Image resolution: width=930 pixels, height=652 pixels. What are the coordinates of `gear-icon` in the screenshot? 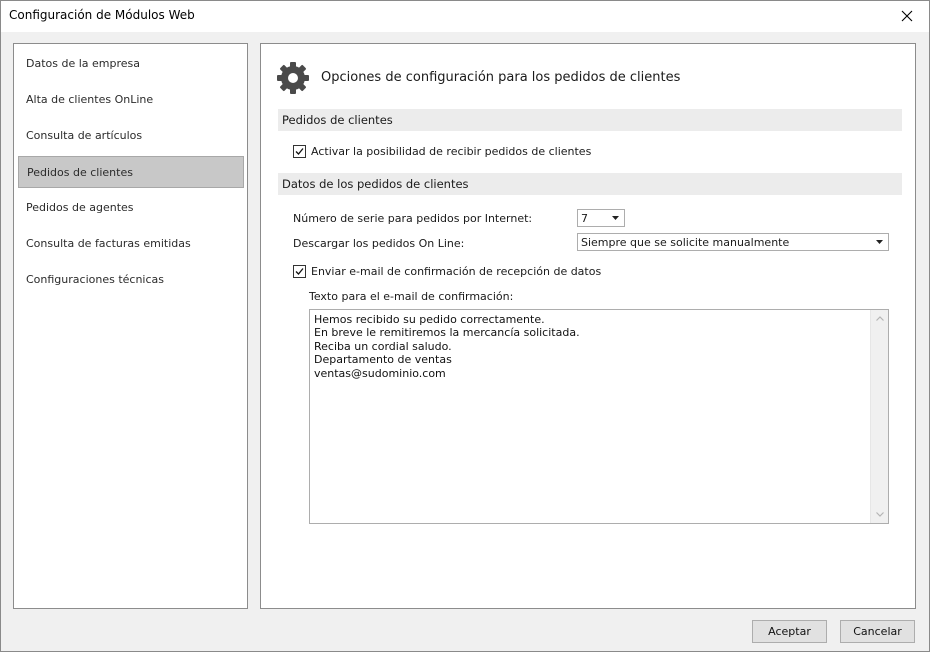 It's located at (293, 78).